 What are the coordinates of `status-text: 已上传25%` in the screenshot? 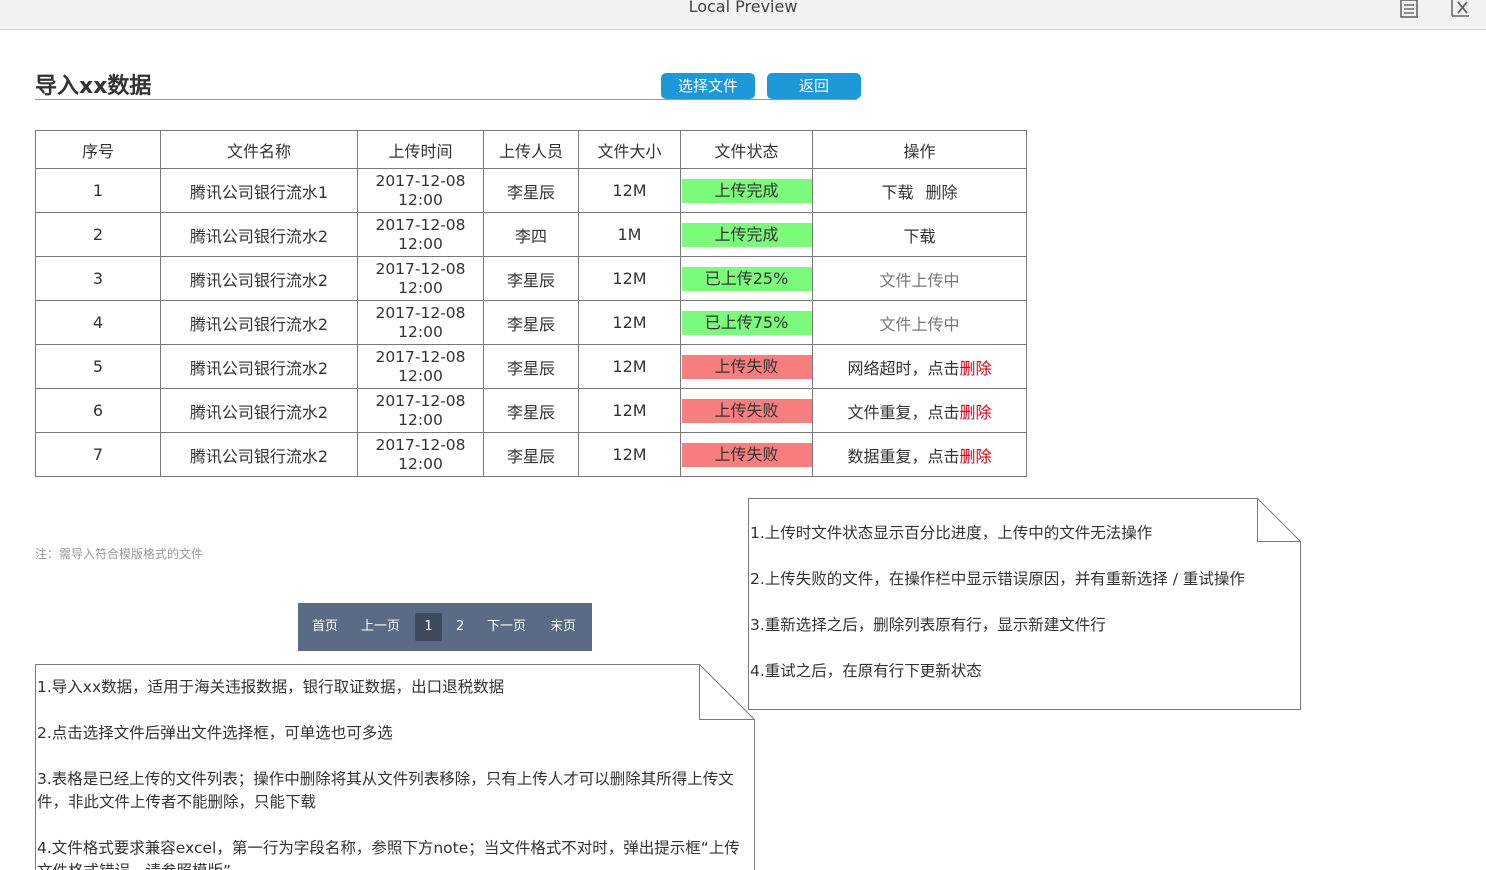 It's located at (746, 278).